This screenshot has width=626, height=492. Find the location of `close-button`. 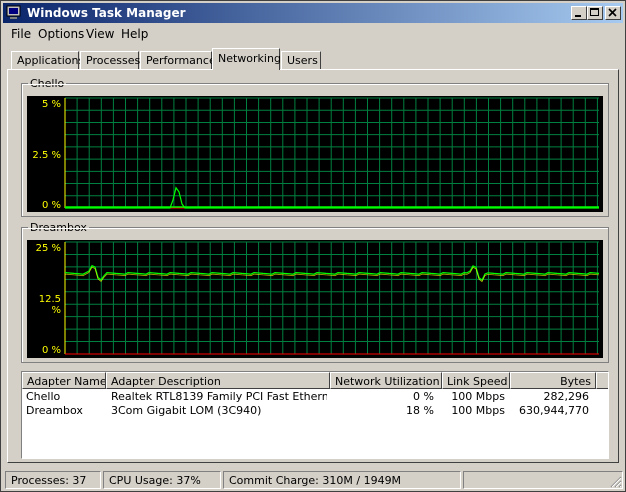

close-button is located at coordinates (613, 13).